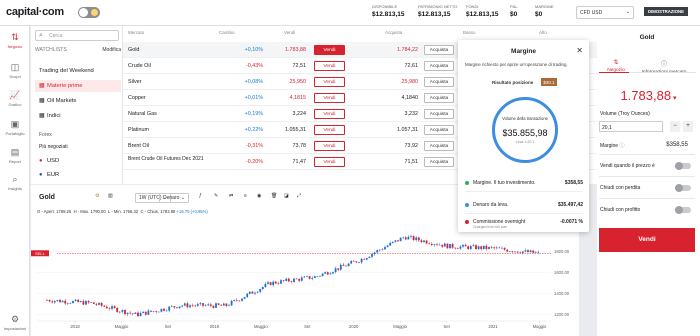 This screenshot has height=336, width=700. What do you see at coordinates (299, 196) in the screenshot?
I see `fullscreen-icon: ⤢` at bounding box center [299, 196].